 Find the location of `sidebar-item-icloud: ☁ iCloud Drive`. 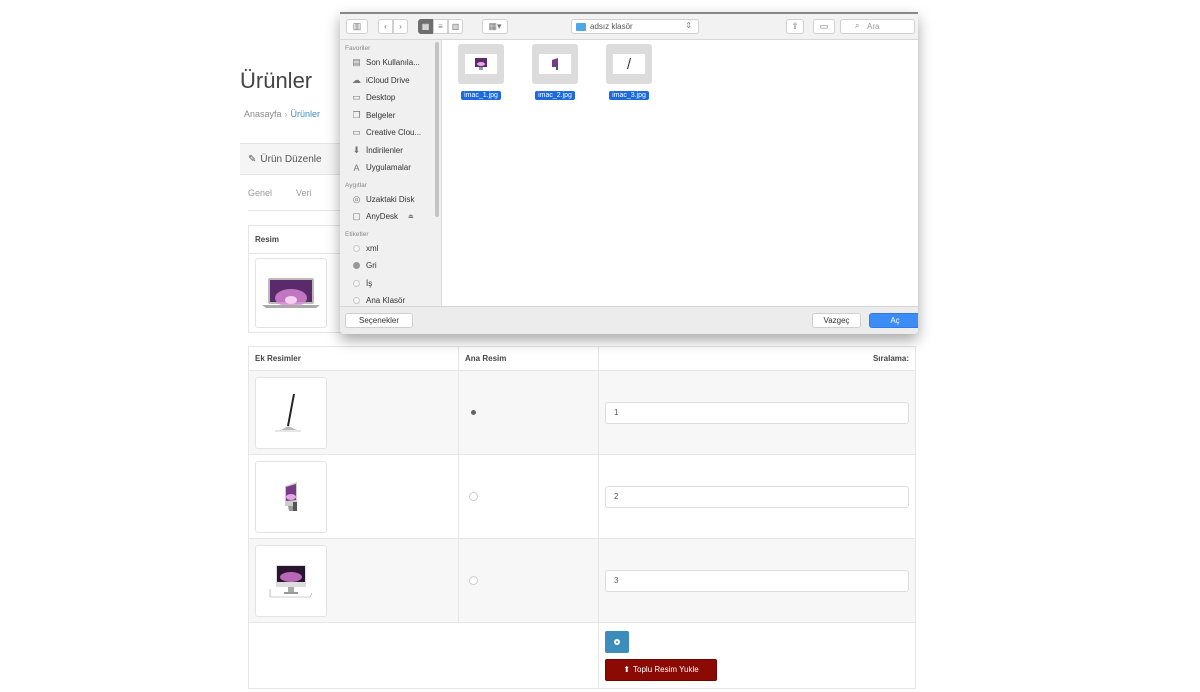

sidebar-item-icloud: ☁ iCloud Drive is located at coordinates (390, 81).